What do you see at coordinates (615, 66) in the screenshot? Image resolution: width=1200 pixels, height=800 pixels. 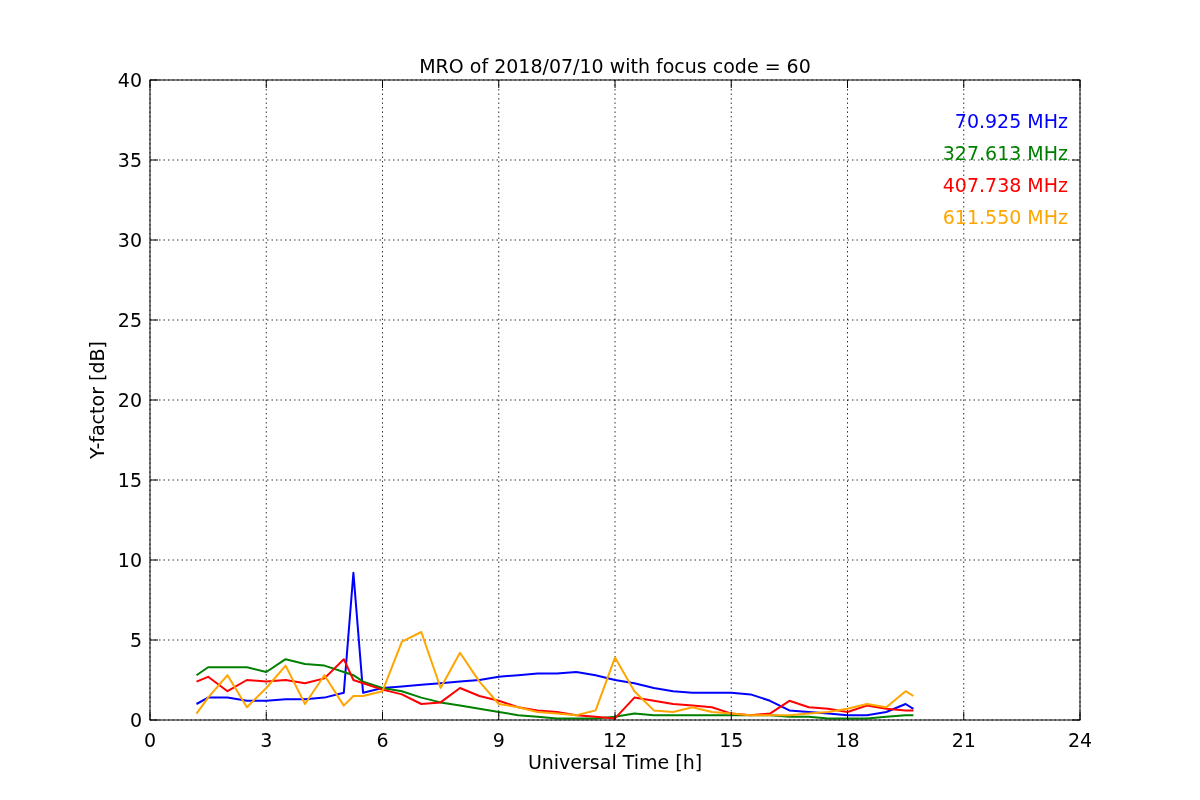 I see `chart-title: MRO of 2018/07/10 with focus code = 60` at bounding box center [615, 66].